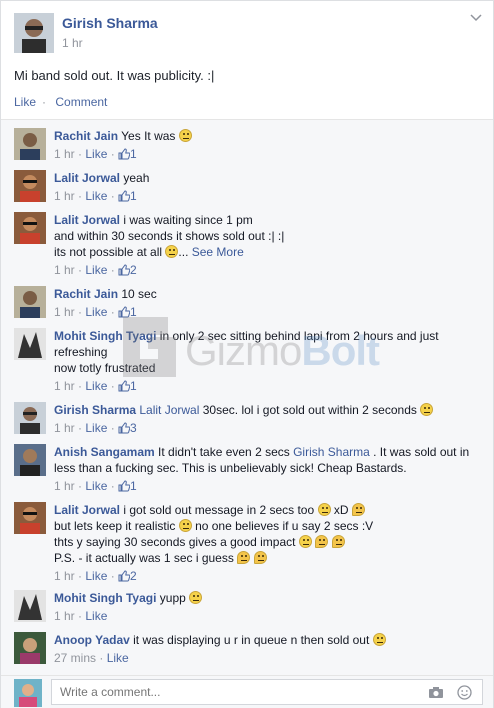  What do you see at coordinates (476, 18) in the screenshot?
I see `chevron-down-icon` at bounding box center [476, 18].